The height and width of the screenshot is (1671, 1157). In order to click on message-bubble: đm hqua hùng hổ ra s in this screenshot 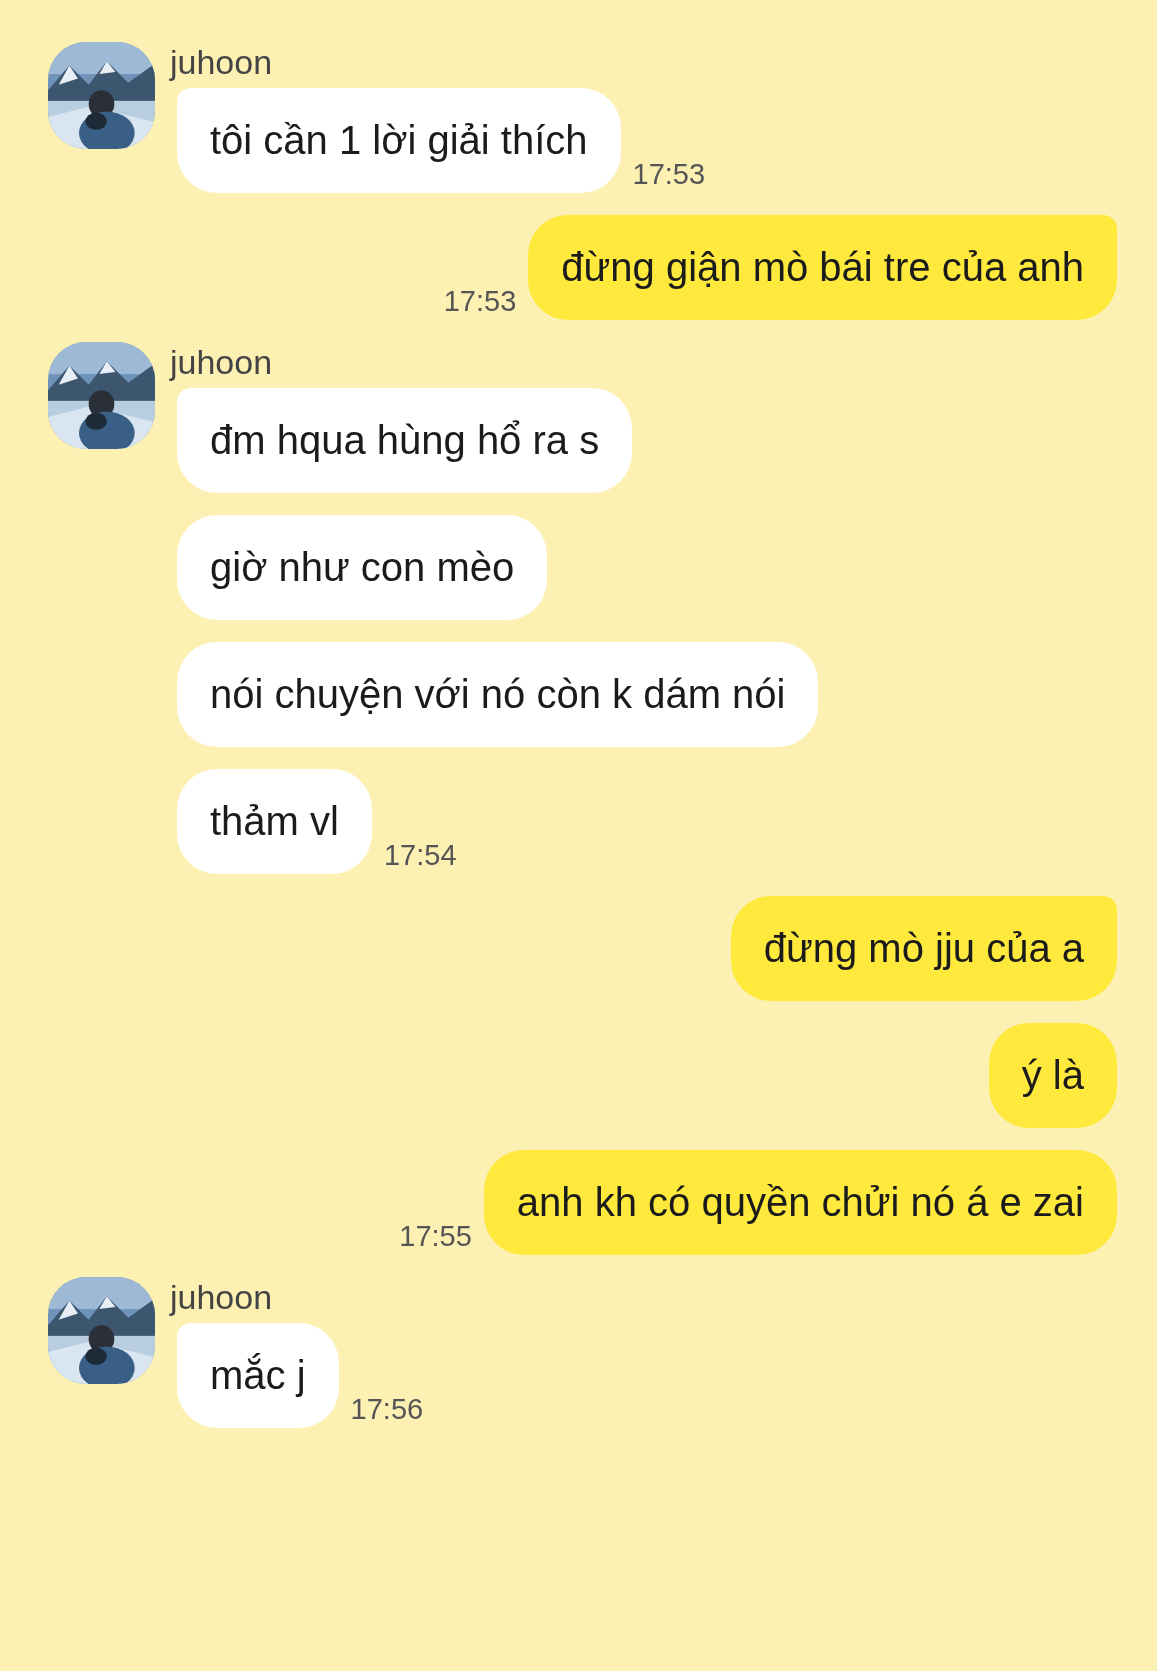, I will do `click(405, 440)`.